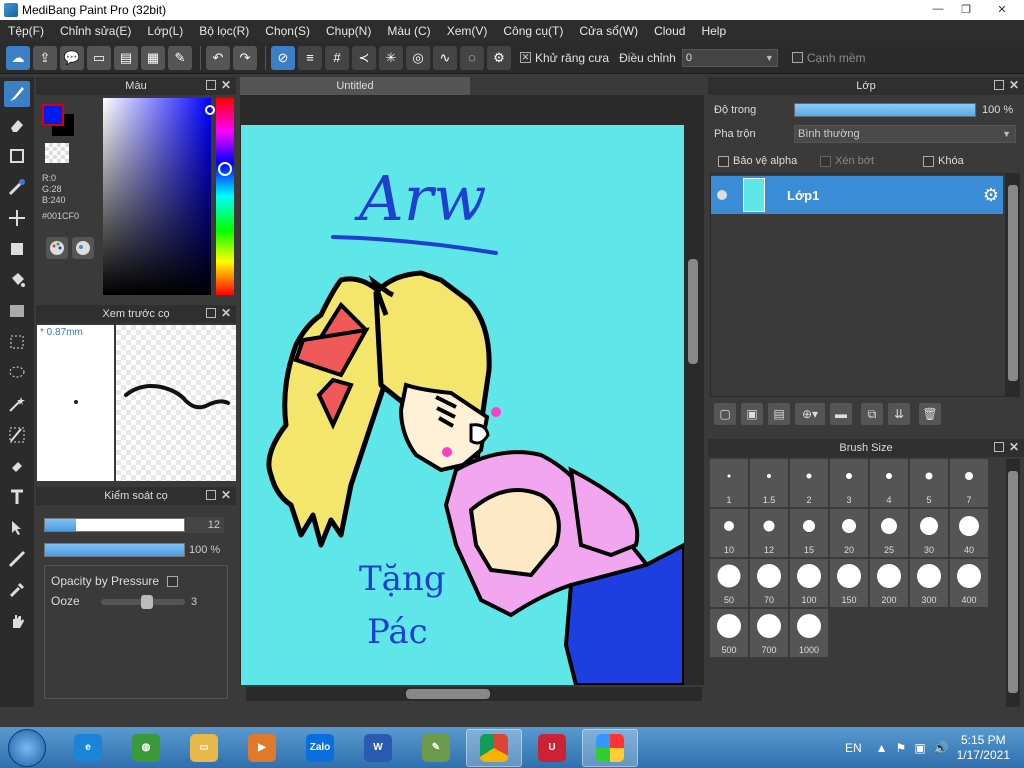  Describe the element at coordinates (849, 533) in the screenshot. I see `brush-size-option: 20` at that location.